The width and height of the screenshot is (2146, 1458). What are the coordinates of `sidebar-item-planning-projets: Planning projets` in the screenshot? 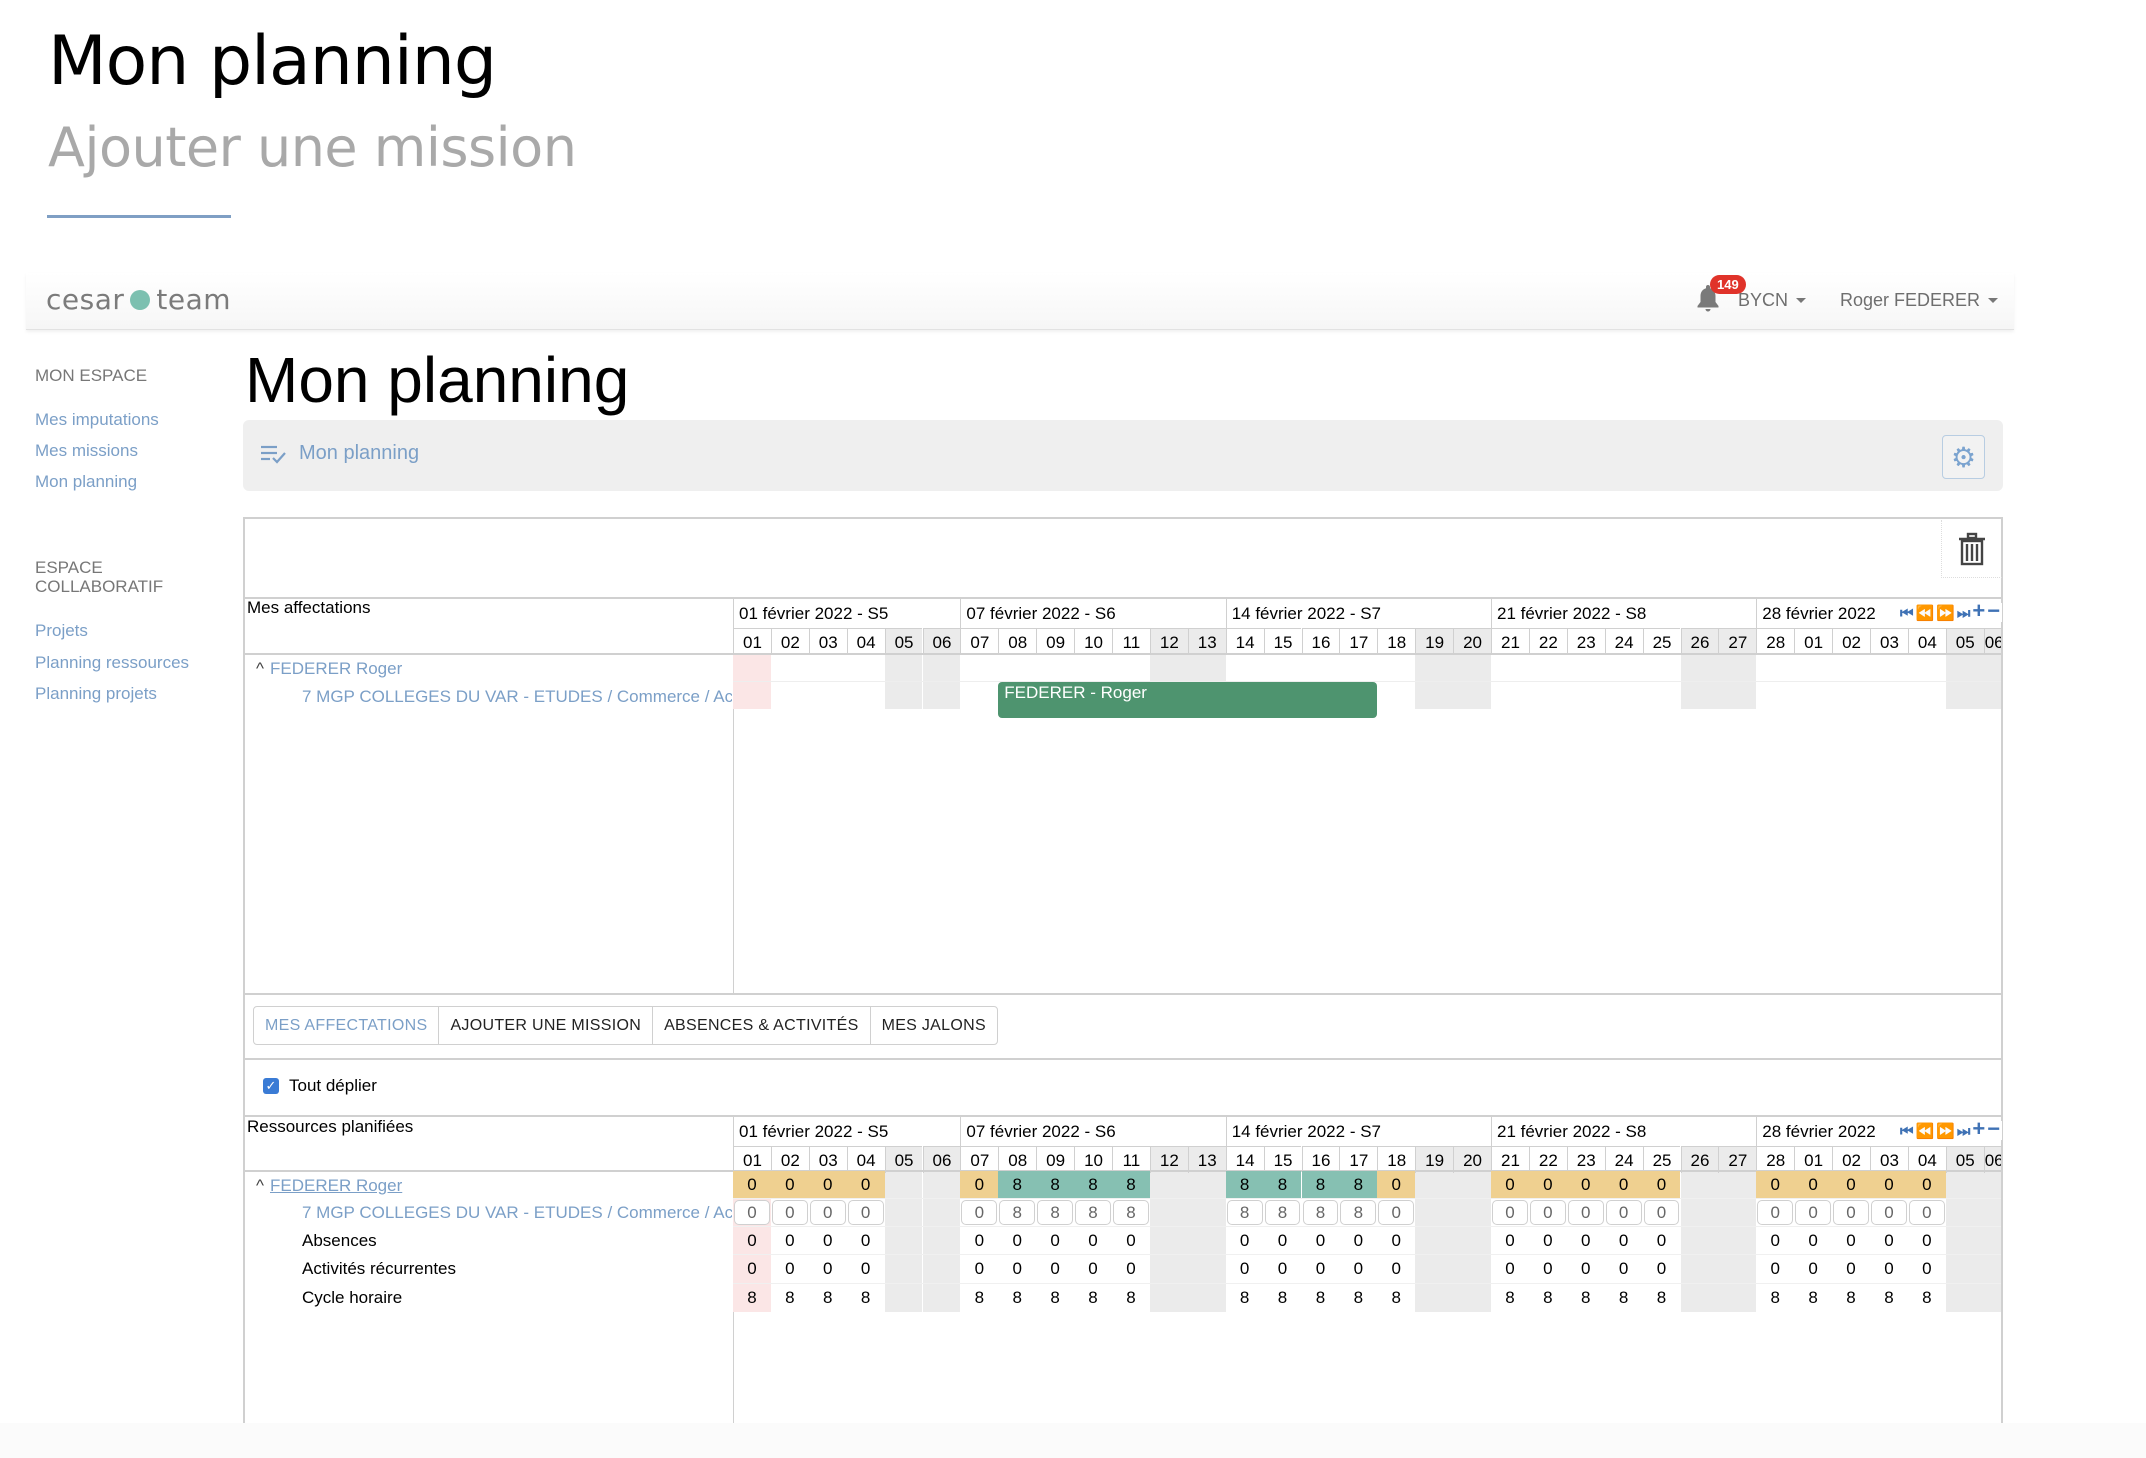 It's located at (96, 694).